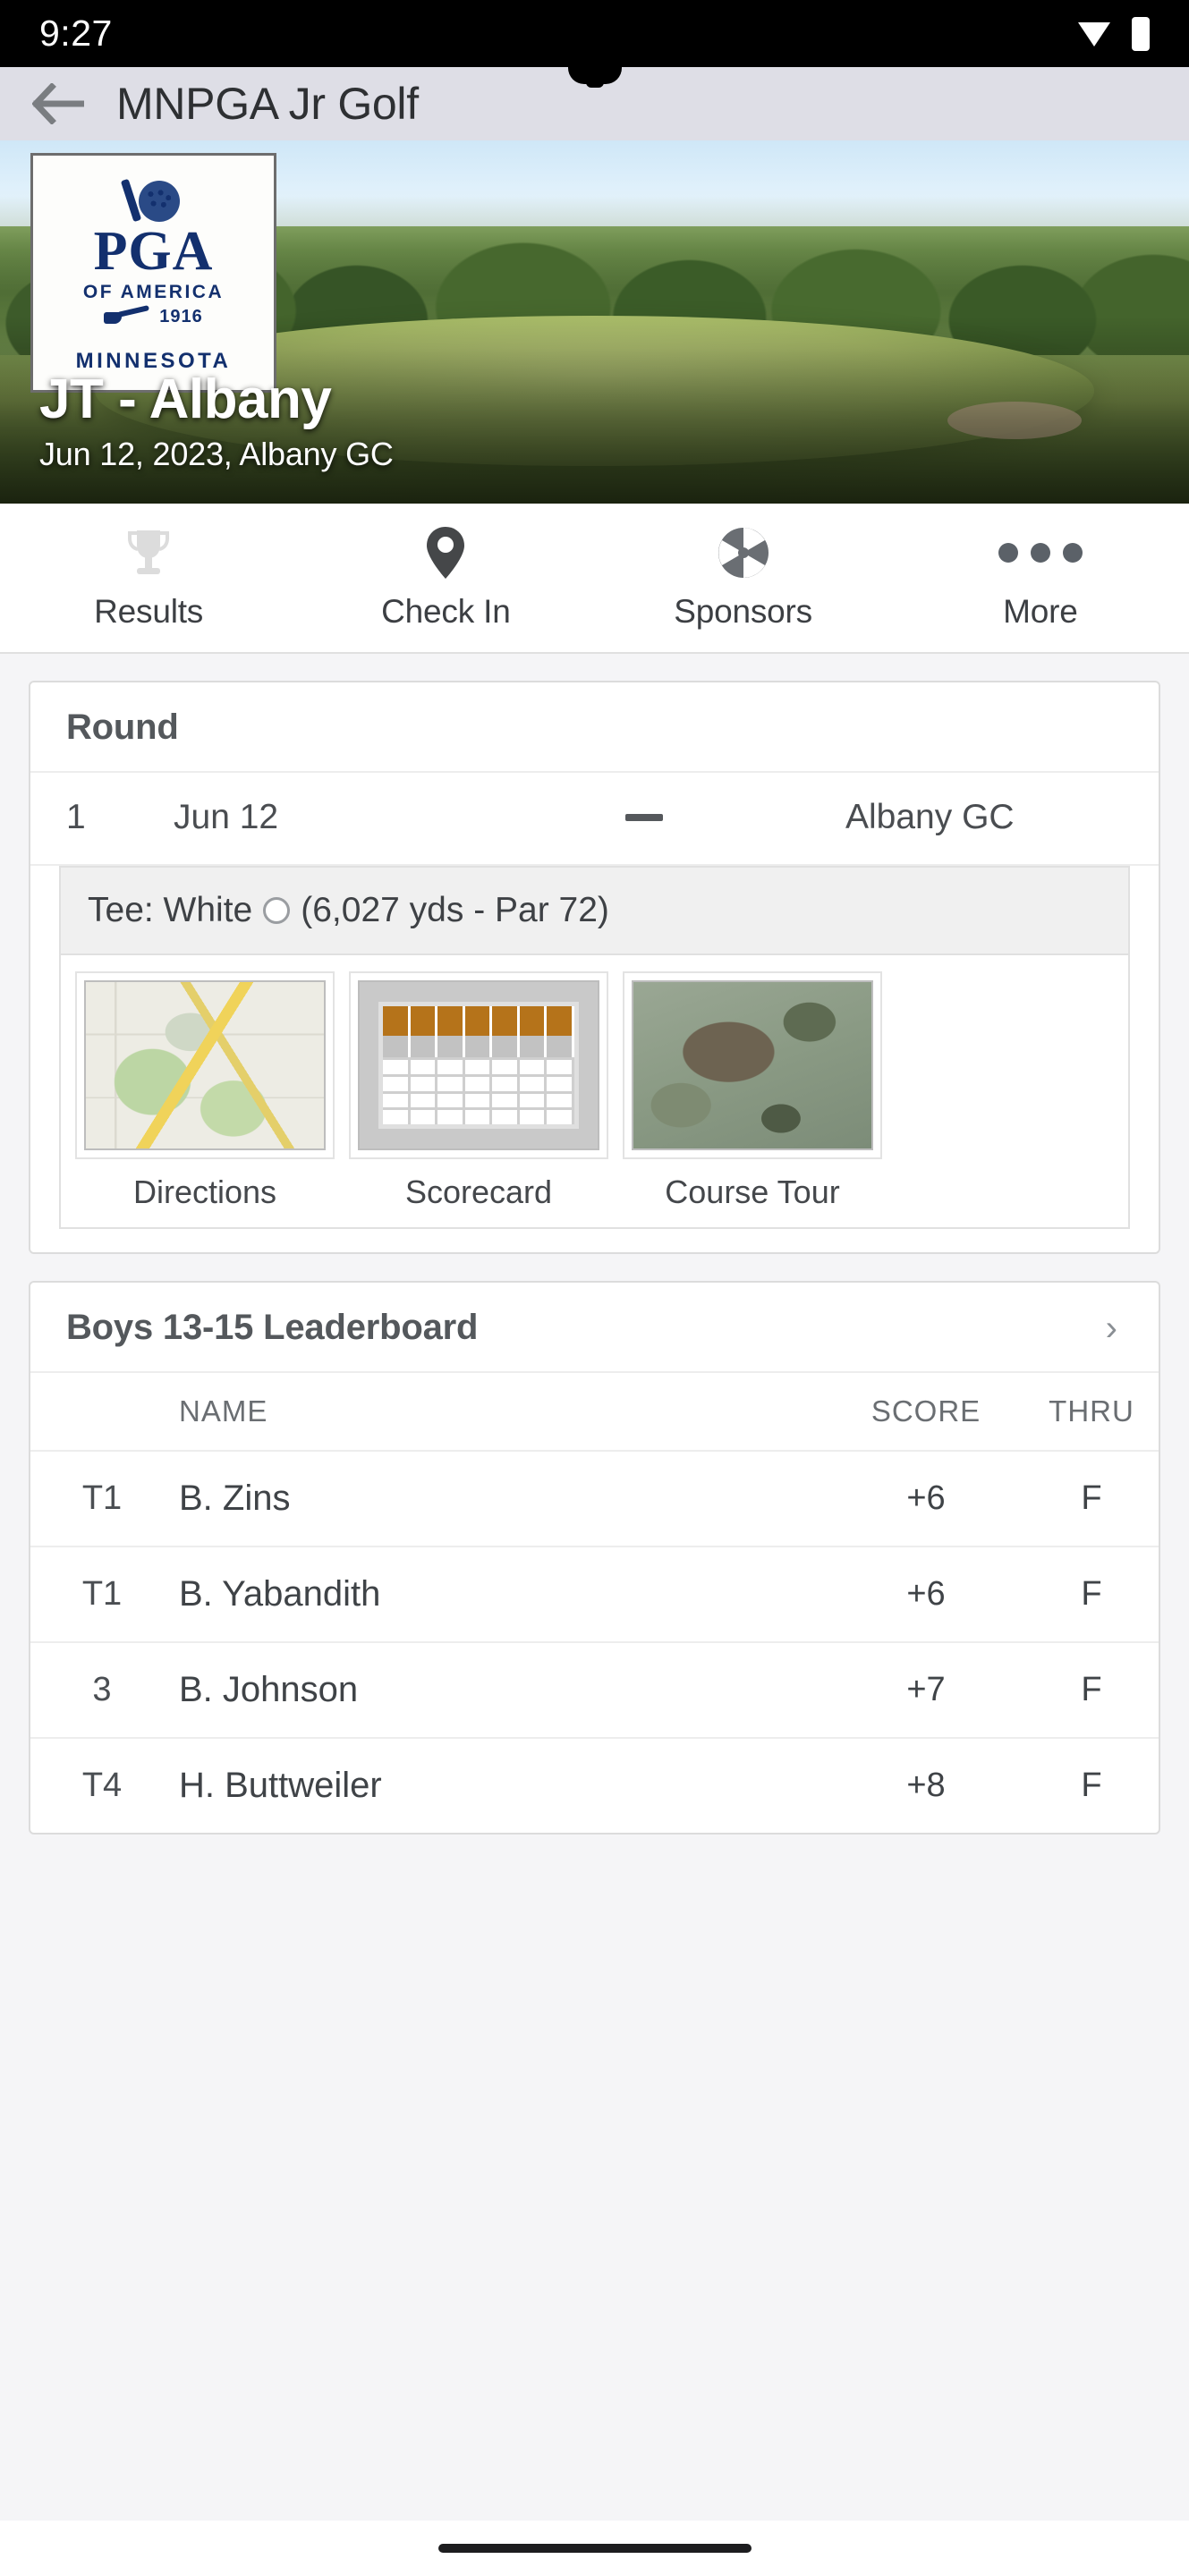 The image size is (1189, 2576). I want to click on system-navigation-bar, so click(594, 2548).